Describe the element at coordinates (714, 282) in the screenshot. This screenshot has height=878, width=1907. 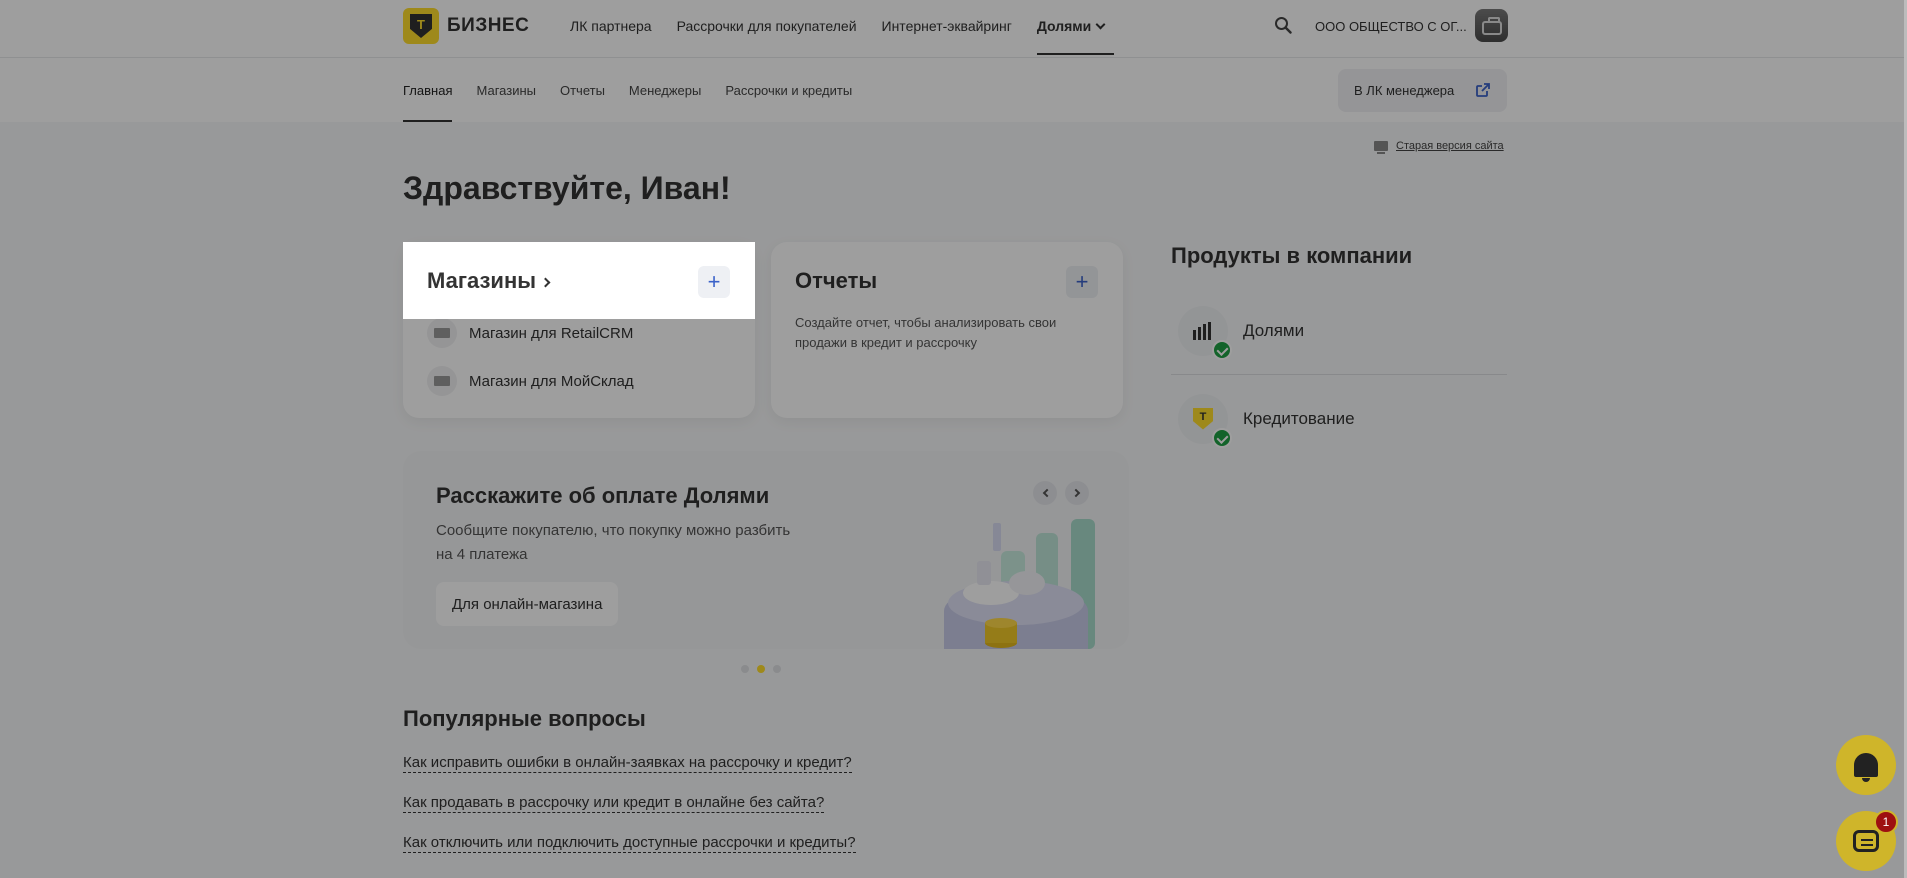
I see `add-store-button: +` at that location.